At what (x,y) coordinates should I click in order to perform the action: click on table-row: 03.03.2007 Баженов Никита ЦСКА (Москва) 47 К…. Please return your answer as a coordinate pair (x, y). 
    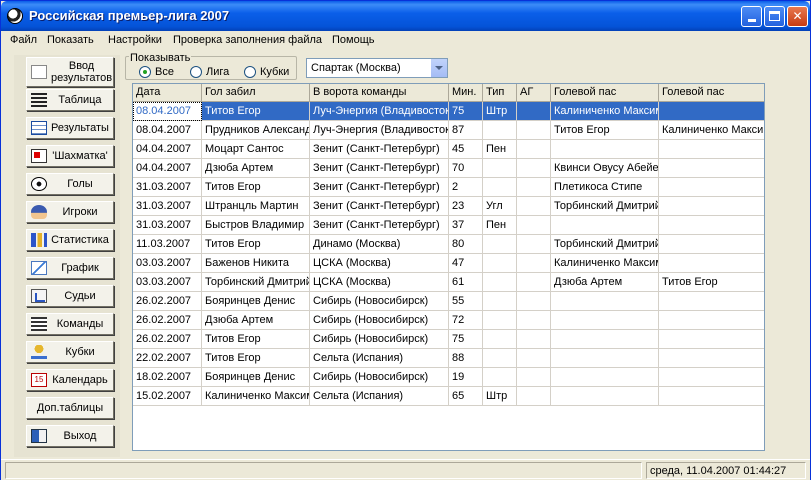
    Looking at the image, I should click on (448, 263).